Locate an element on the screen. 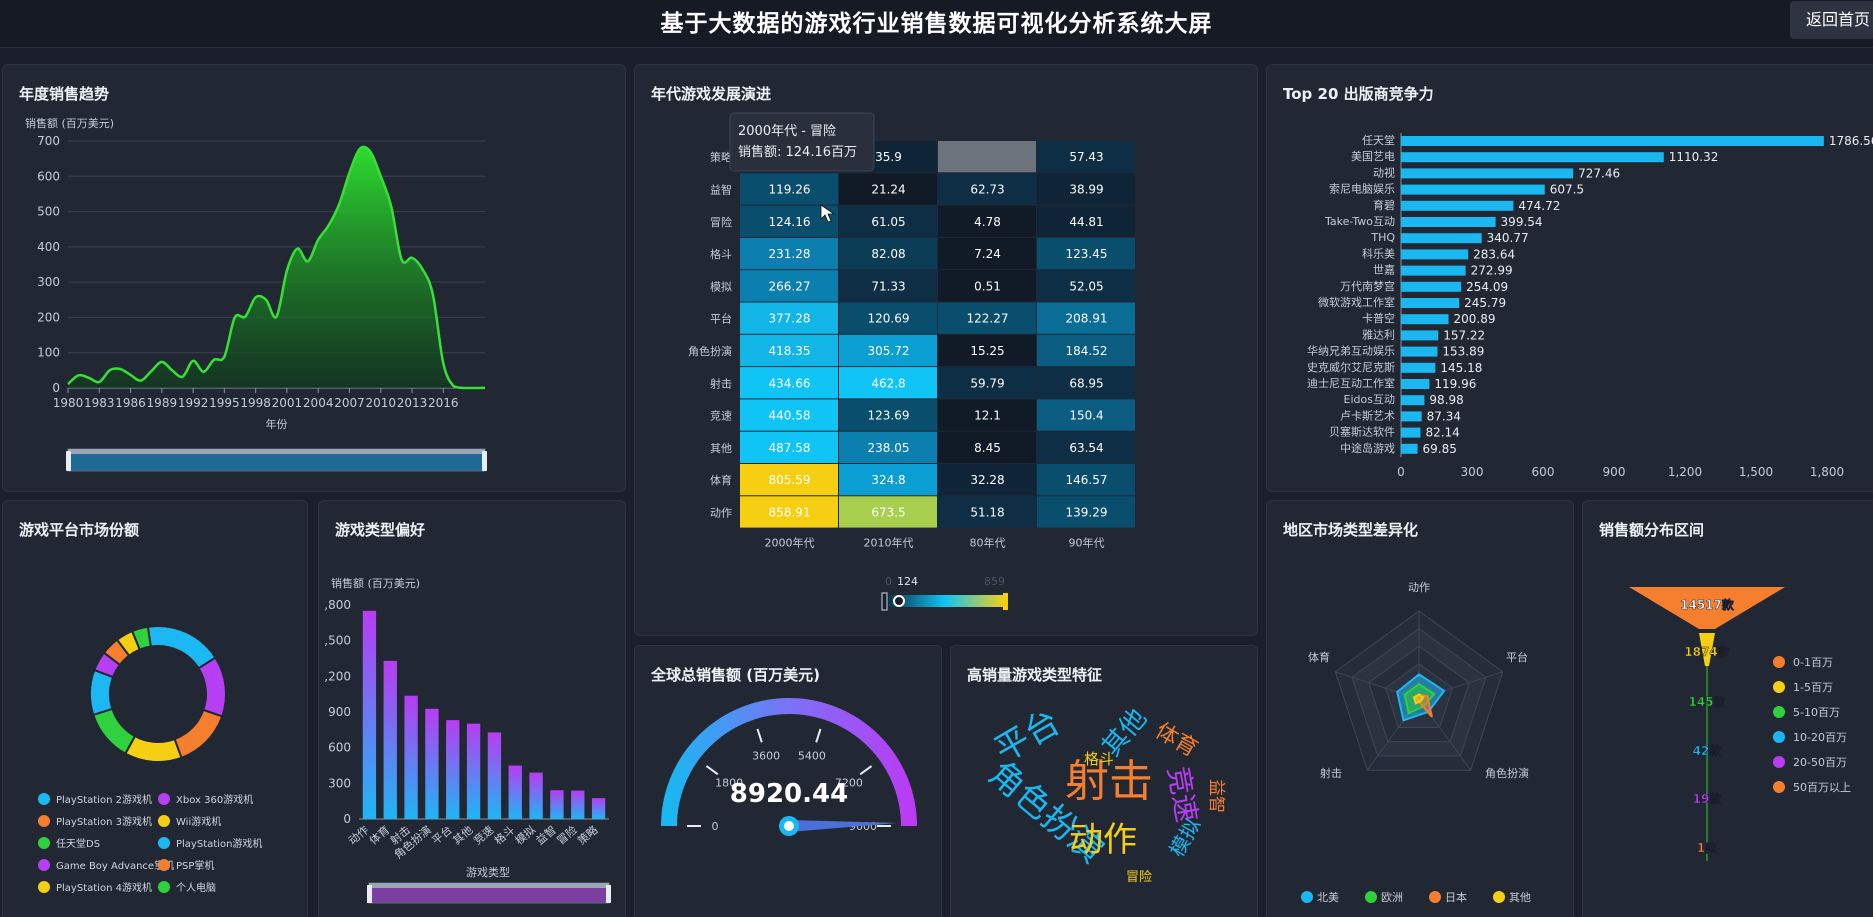 The image size is (1873, 917). legend-label: PlayStation 4游戏机 is located at coordinates (104, 887).